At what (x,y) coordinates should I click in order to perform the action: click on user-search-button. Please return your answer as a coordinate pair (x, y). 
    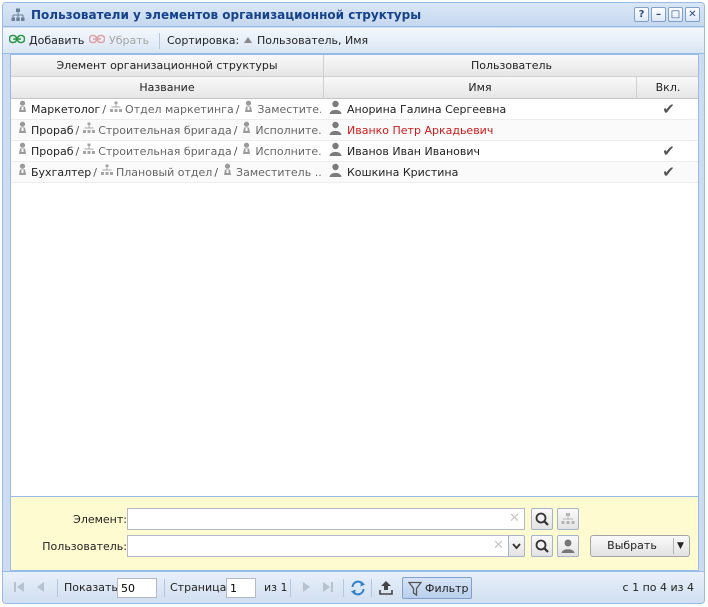
    Looking at the image, I should click on (542, 546).